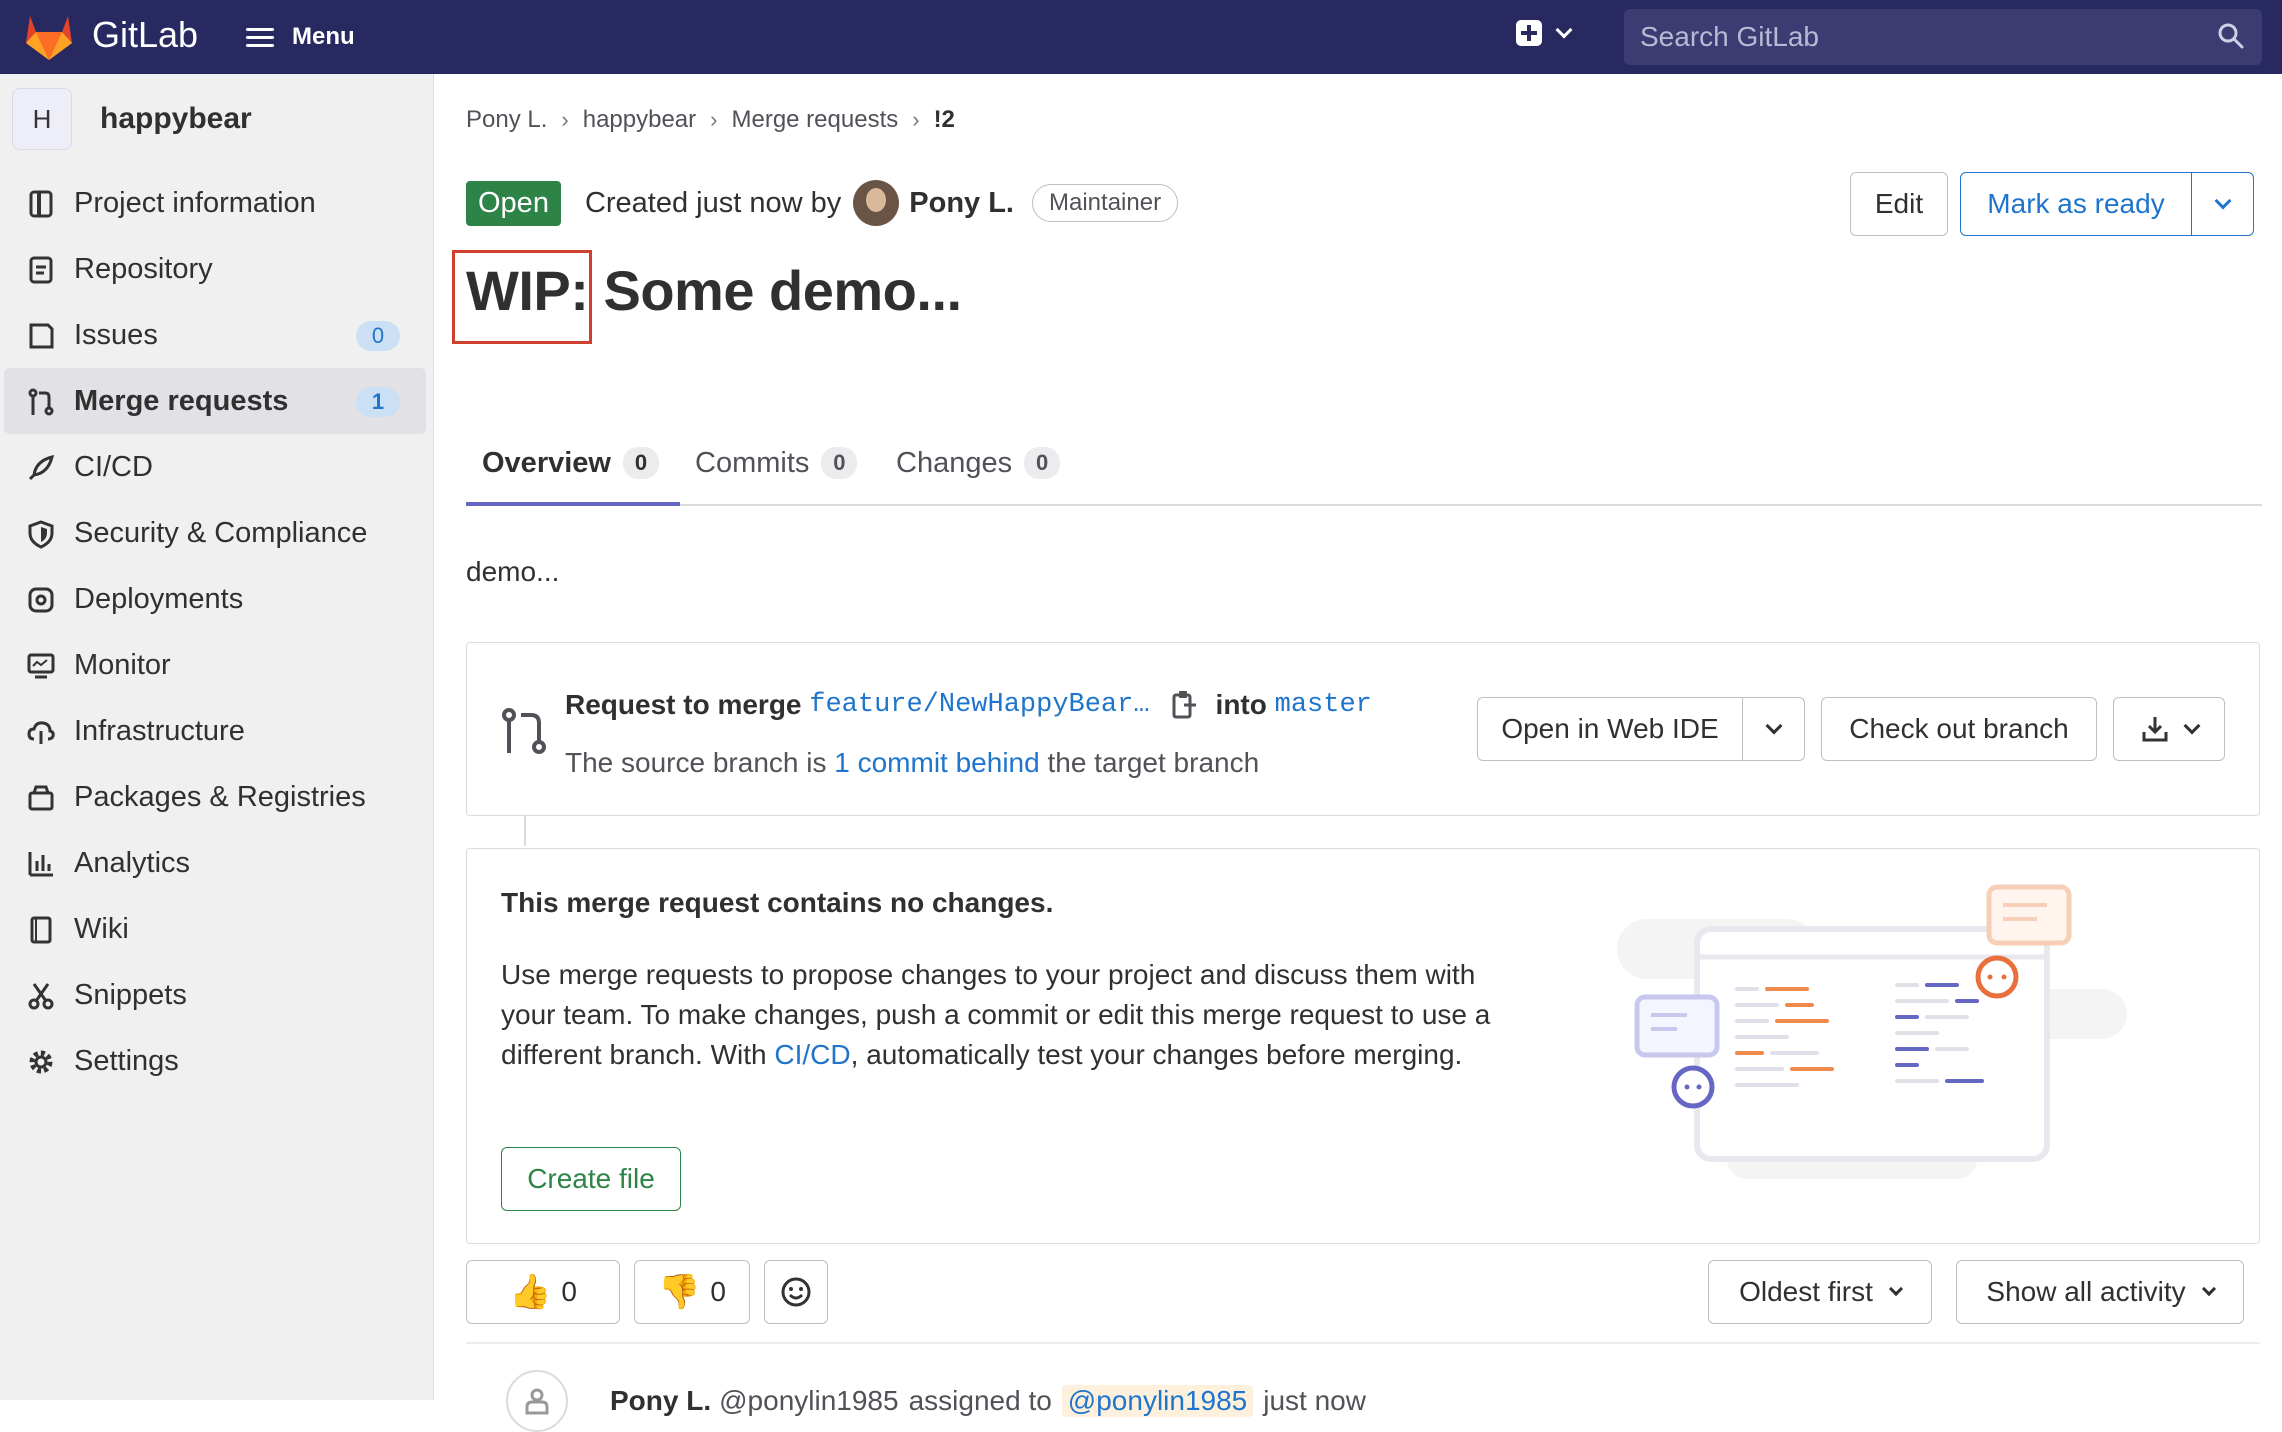 The height and width of the screenshot is (1432, 2282). I want to click on tab-changes: Changes 0, so click(978, 463).